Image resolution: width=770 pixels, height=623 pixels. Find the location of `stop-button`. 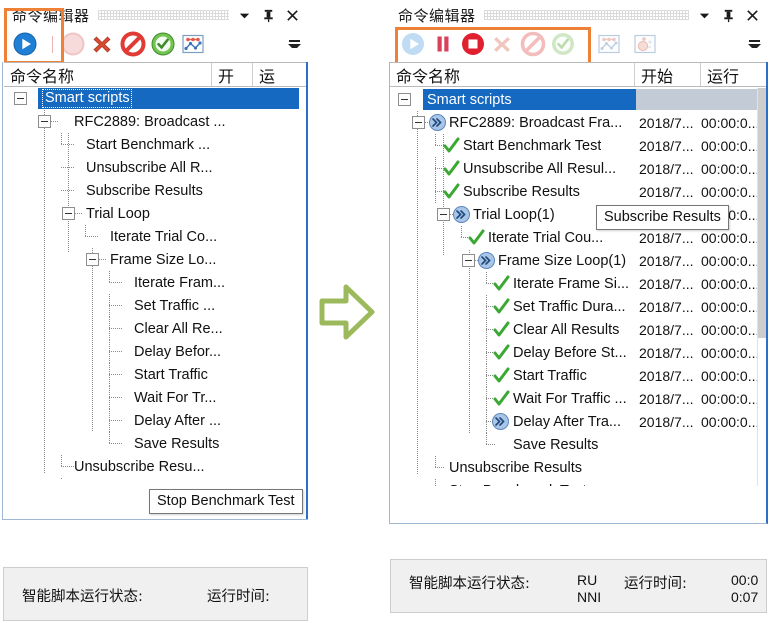

stop-button is located at coordinates (473, 44).